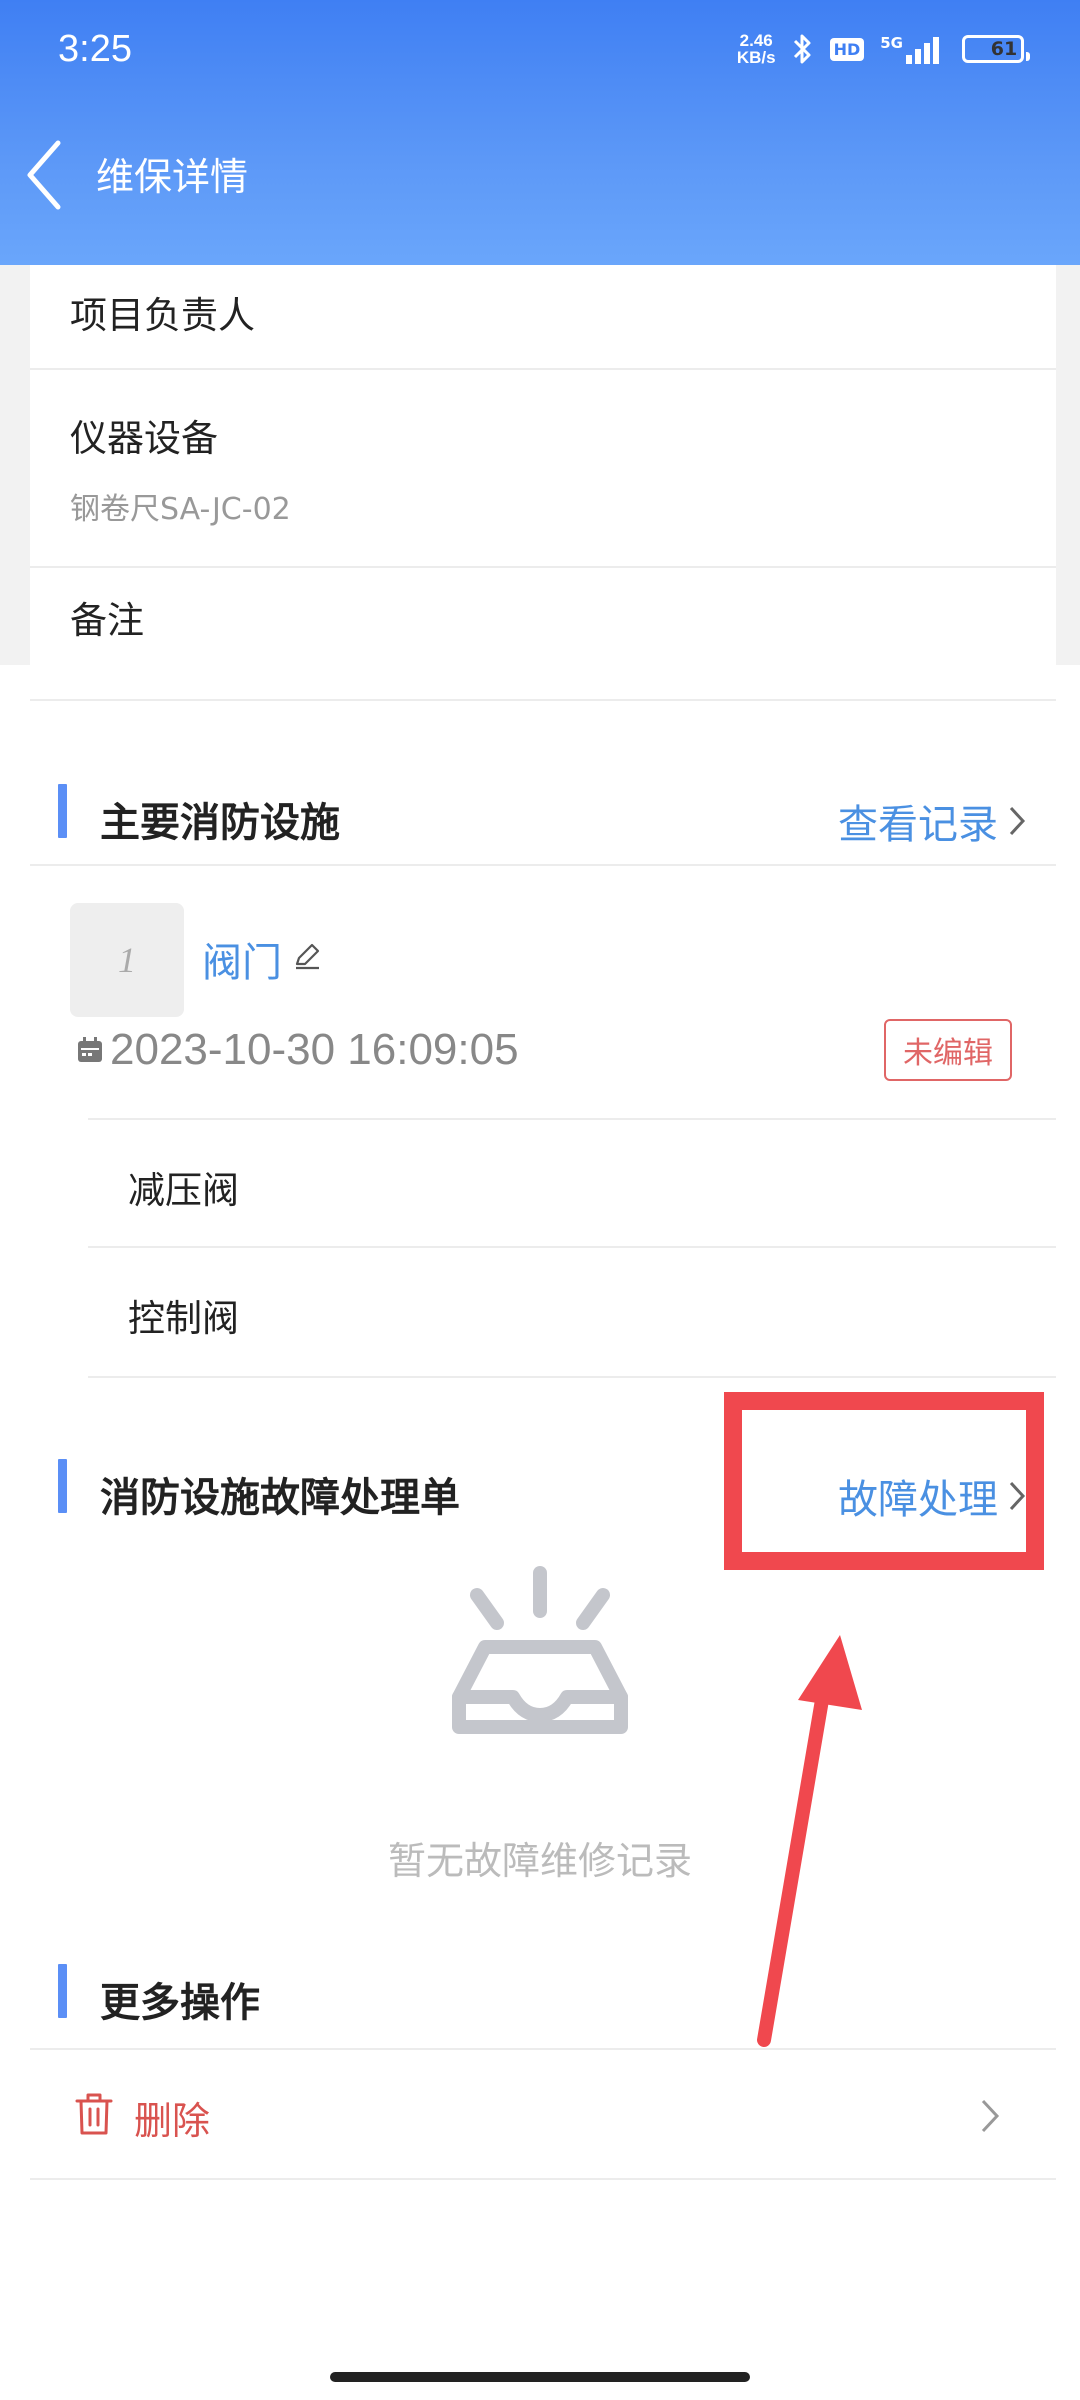 The height and width of the screenshot is (2400, 1080). Describe the element at coordinates (107, 620) in the screenshot. I see `remark-label: 备注` at that location.